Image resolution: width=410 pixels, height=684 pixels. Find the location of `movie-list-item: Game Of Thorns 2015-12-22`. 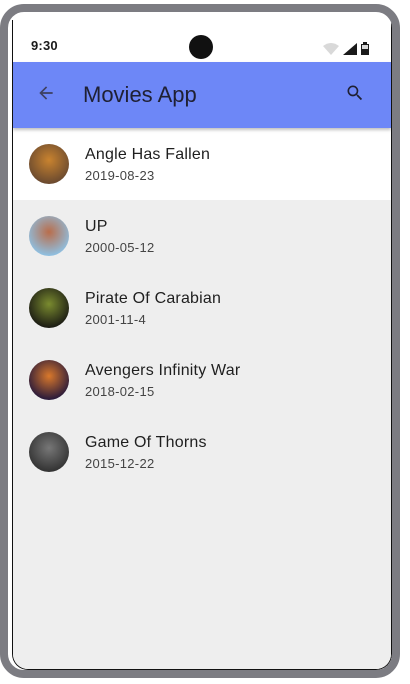

movie-list-item: Game Of Thorns 2015-12-22 is located at coordinates (202, 452).